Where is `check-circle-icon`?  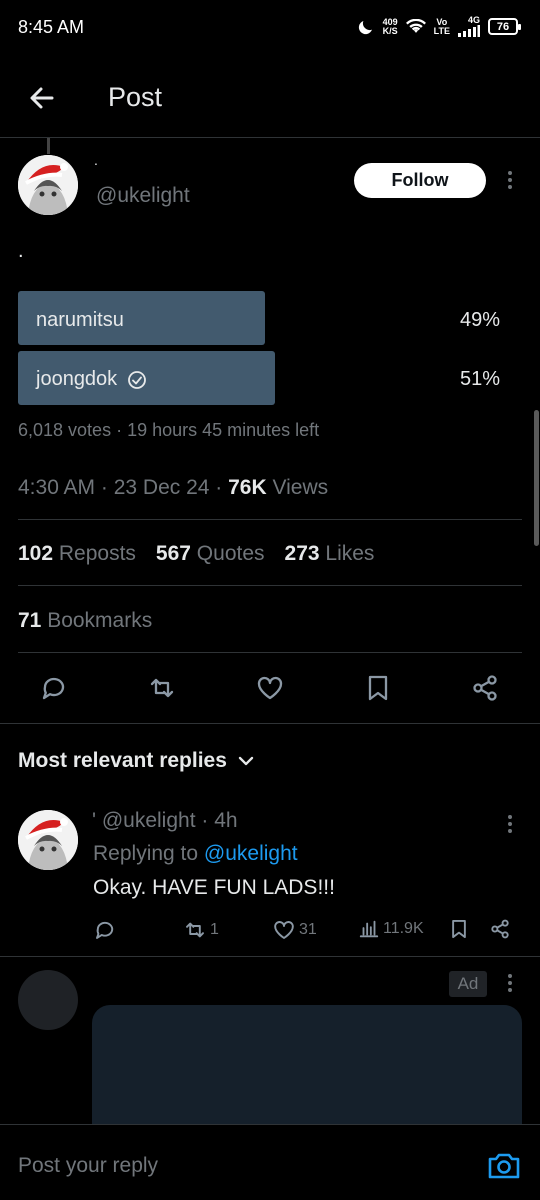
check-circle-icon is located at coordinates (137, 379).